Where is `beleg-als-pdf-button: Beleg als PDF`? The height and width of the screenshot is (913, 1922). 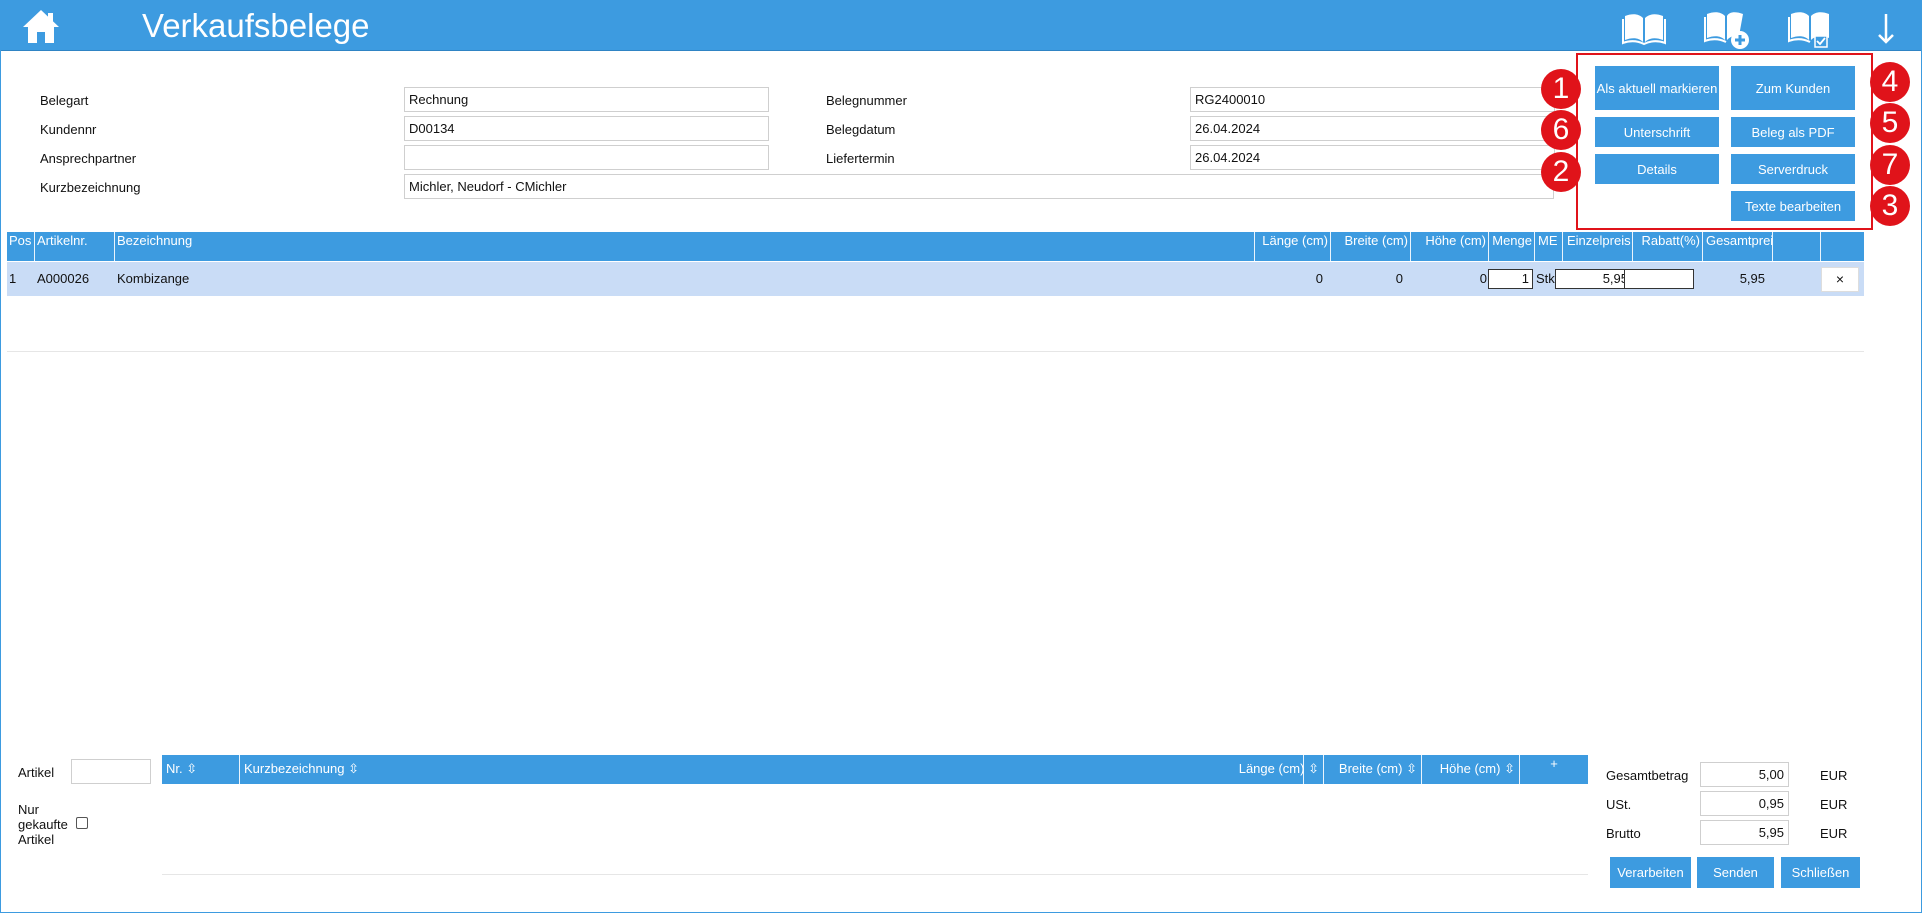
beleg-als-pdf-button: Beleg als PDF is located at coordinates (1793, 132).